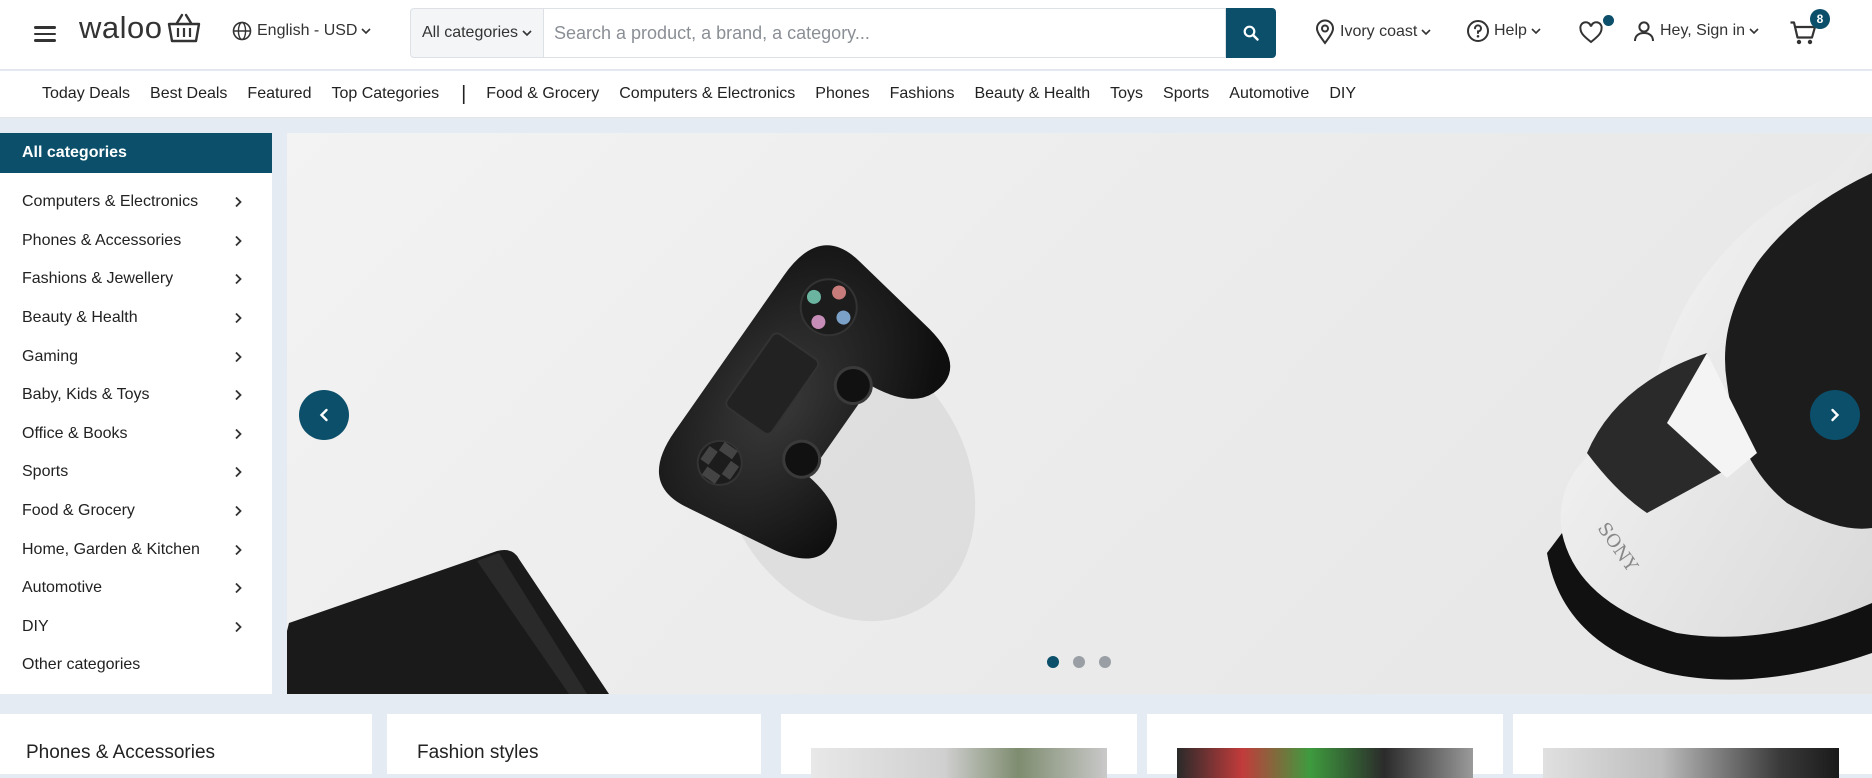 The height and width of the screenshot is (778, 1872). I want to click on sidebar-title: All categories, so click(136, 153).